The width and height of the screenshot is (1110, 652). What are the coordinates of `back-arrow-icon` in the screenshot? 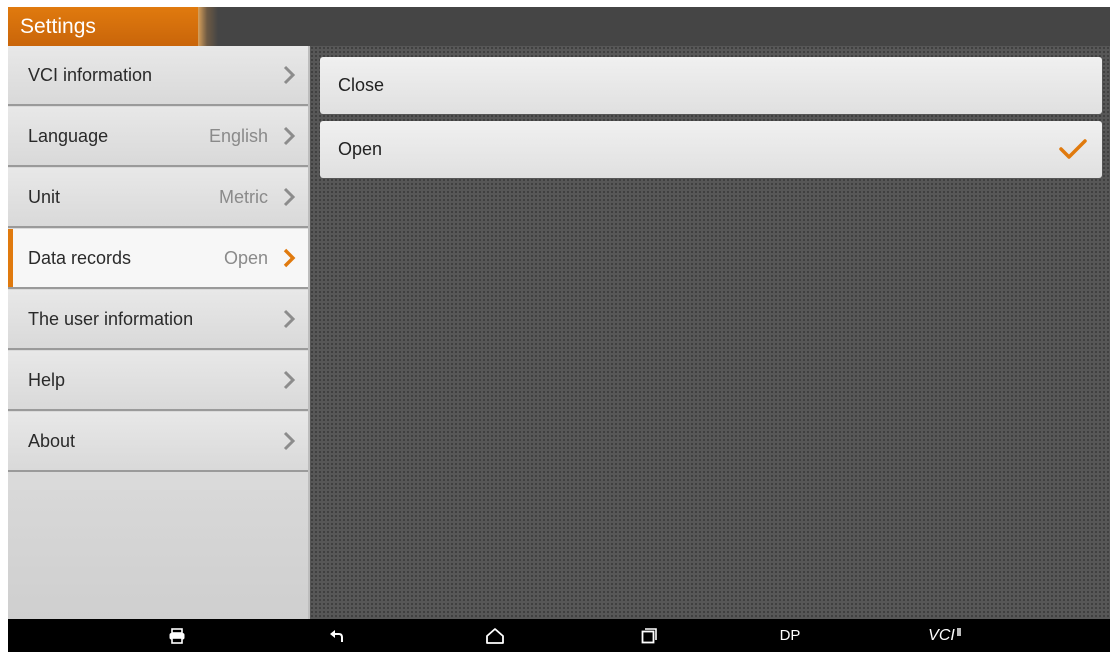 It's located at (336, 635).